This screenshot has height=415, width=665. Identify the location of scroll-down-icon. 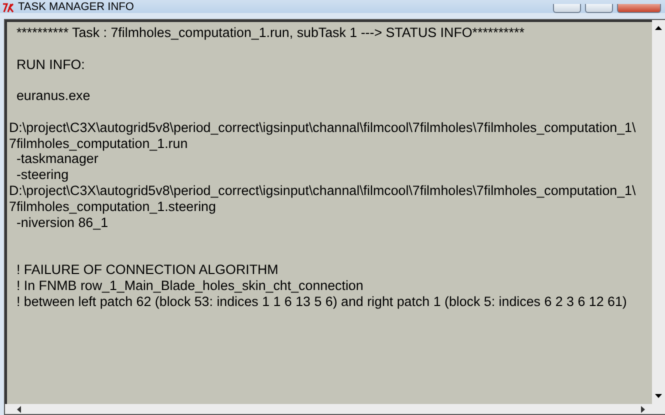
(658, 396).